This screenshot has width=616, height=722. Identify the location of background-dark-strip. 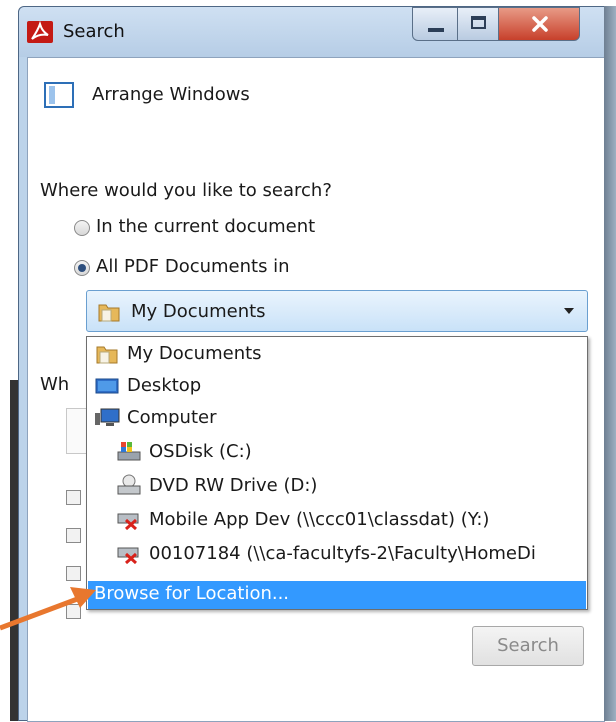
(14, 550).